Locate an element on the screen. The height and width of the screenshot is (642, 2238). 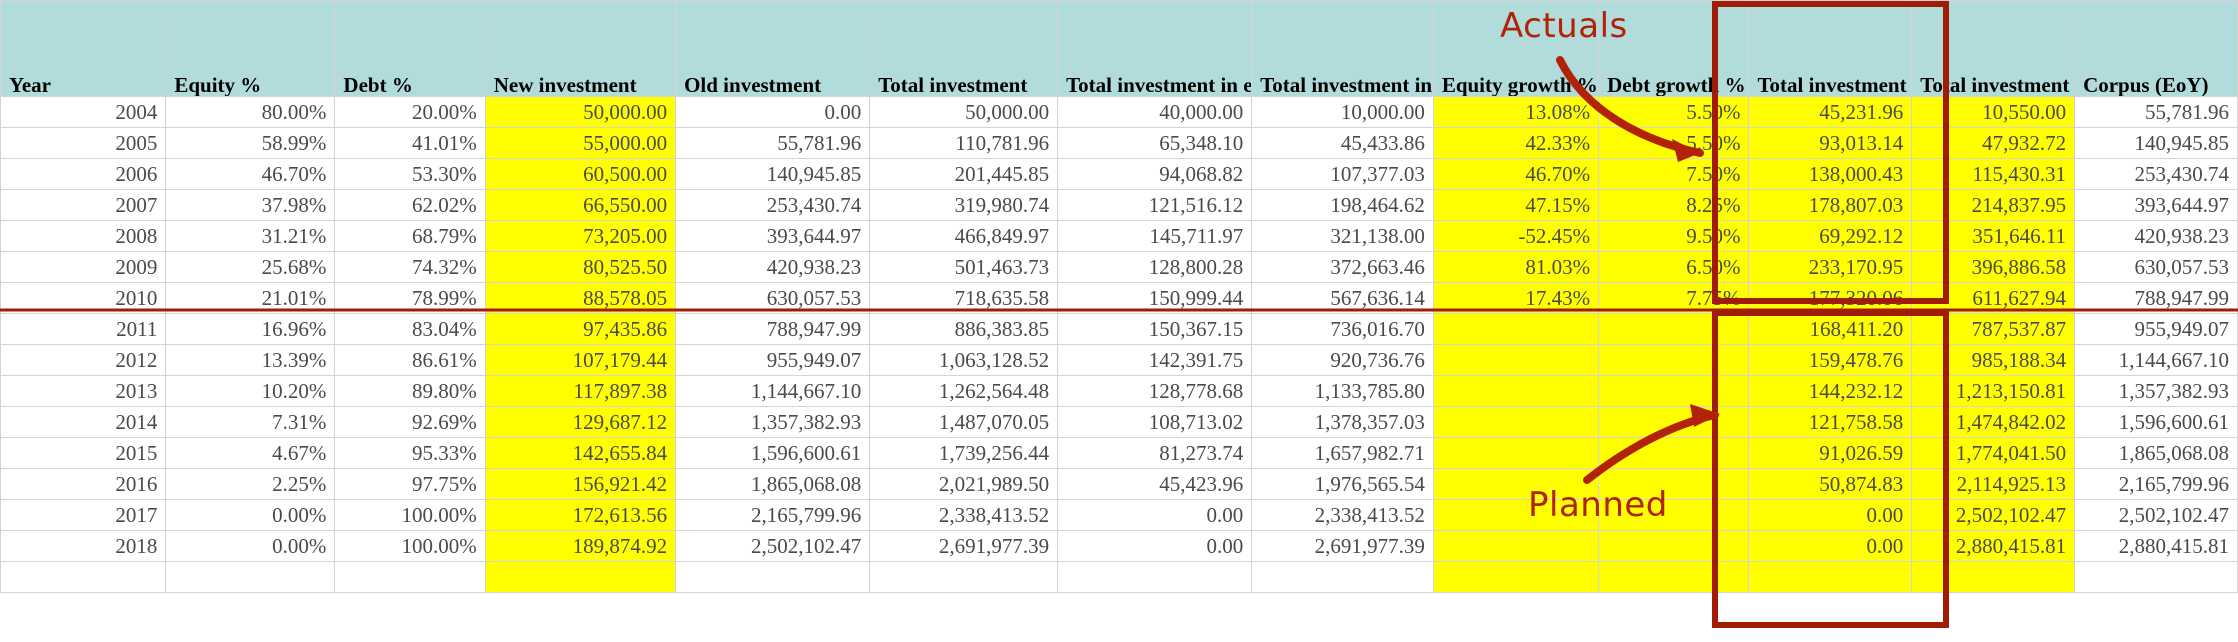
cell-totinv: 501,463.73 is located at coordinates (964, 267).